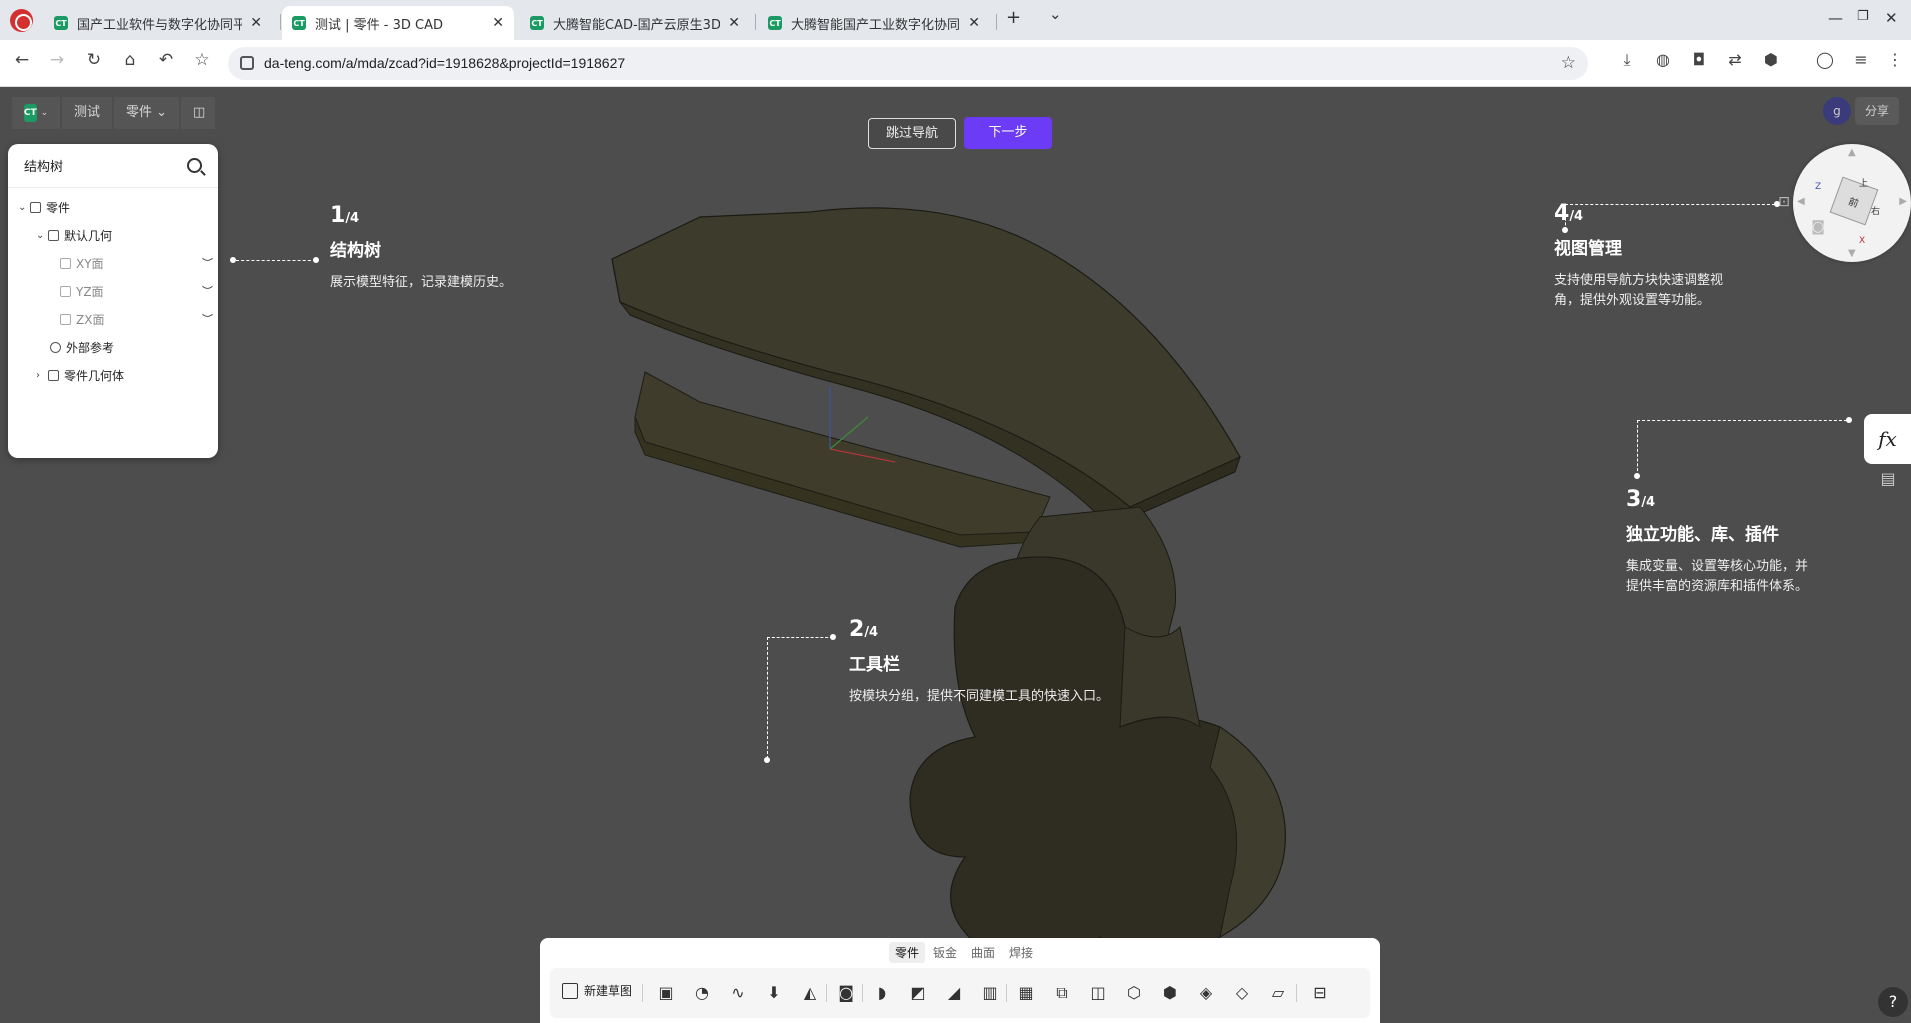 The image size is (1911, 1023). Describe the element at coordinates (87, 113) in the screenshot. I see `project-name: 测试` at that location.